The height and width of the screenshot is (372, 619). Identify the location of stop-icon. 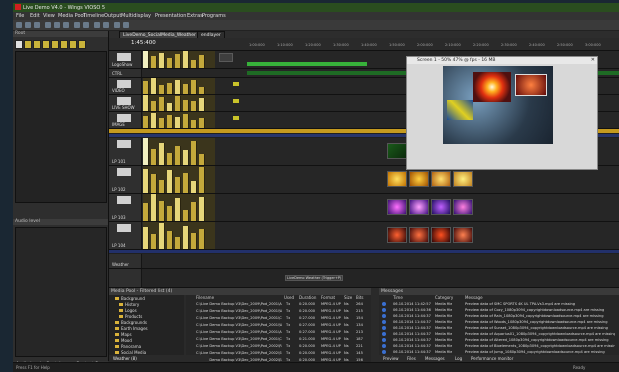
(106, 25).